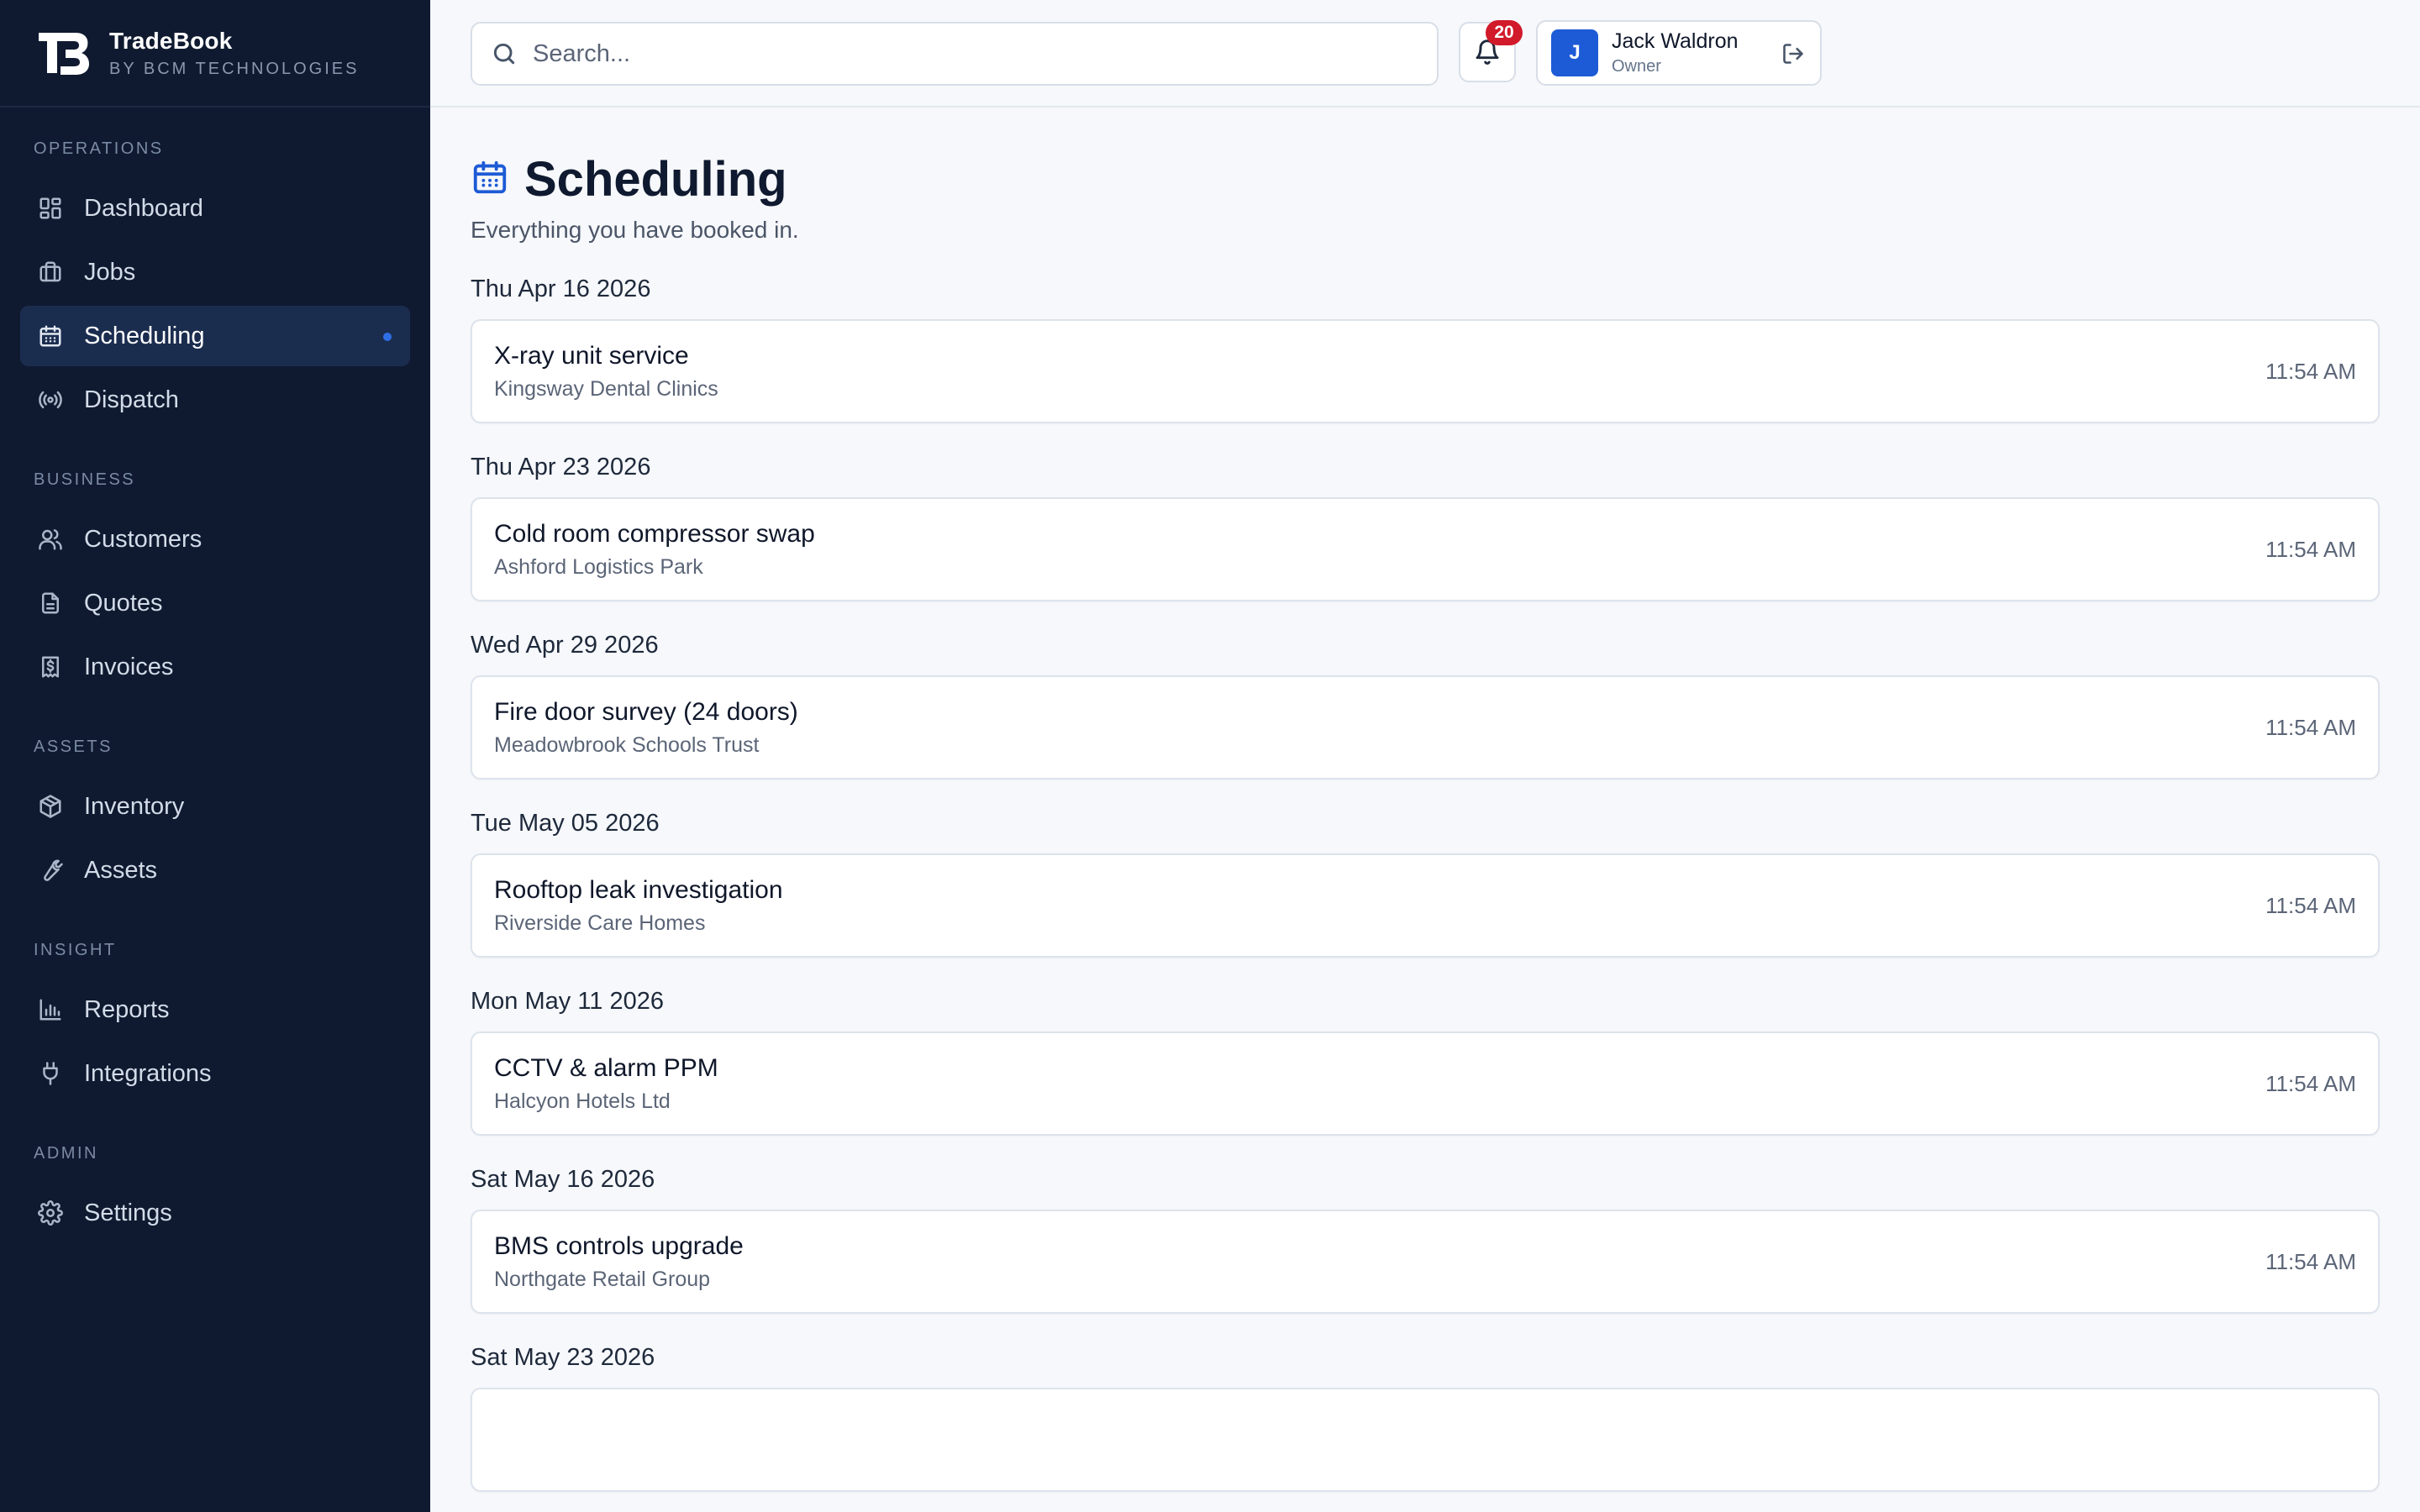 The width and height of the screenshot is (2420, 1512). I want to click on page-subtitle: Everything you have booked in., so click(635, 230).